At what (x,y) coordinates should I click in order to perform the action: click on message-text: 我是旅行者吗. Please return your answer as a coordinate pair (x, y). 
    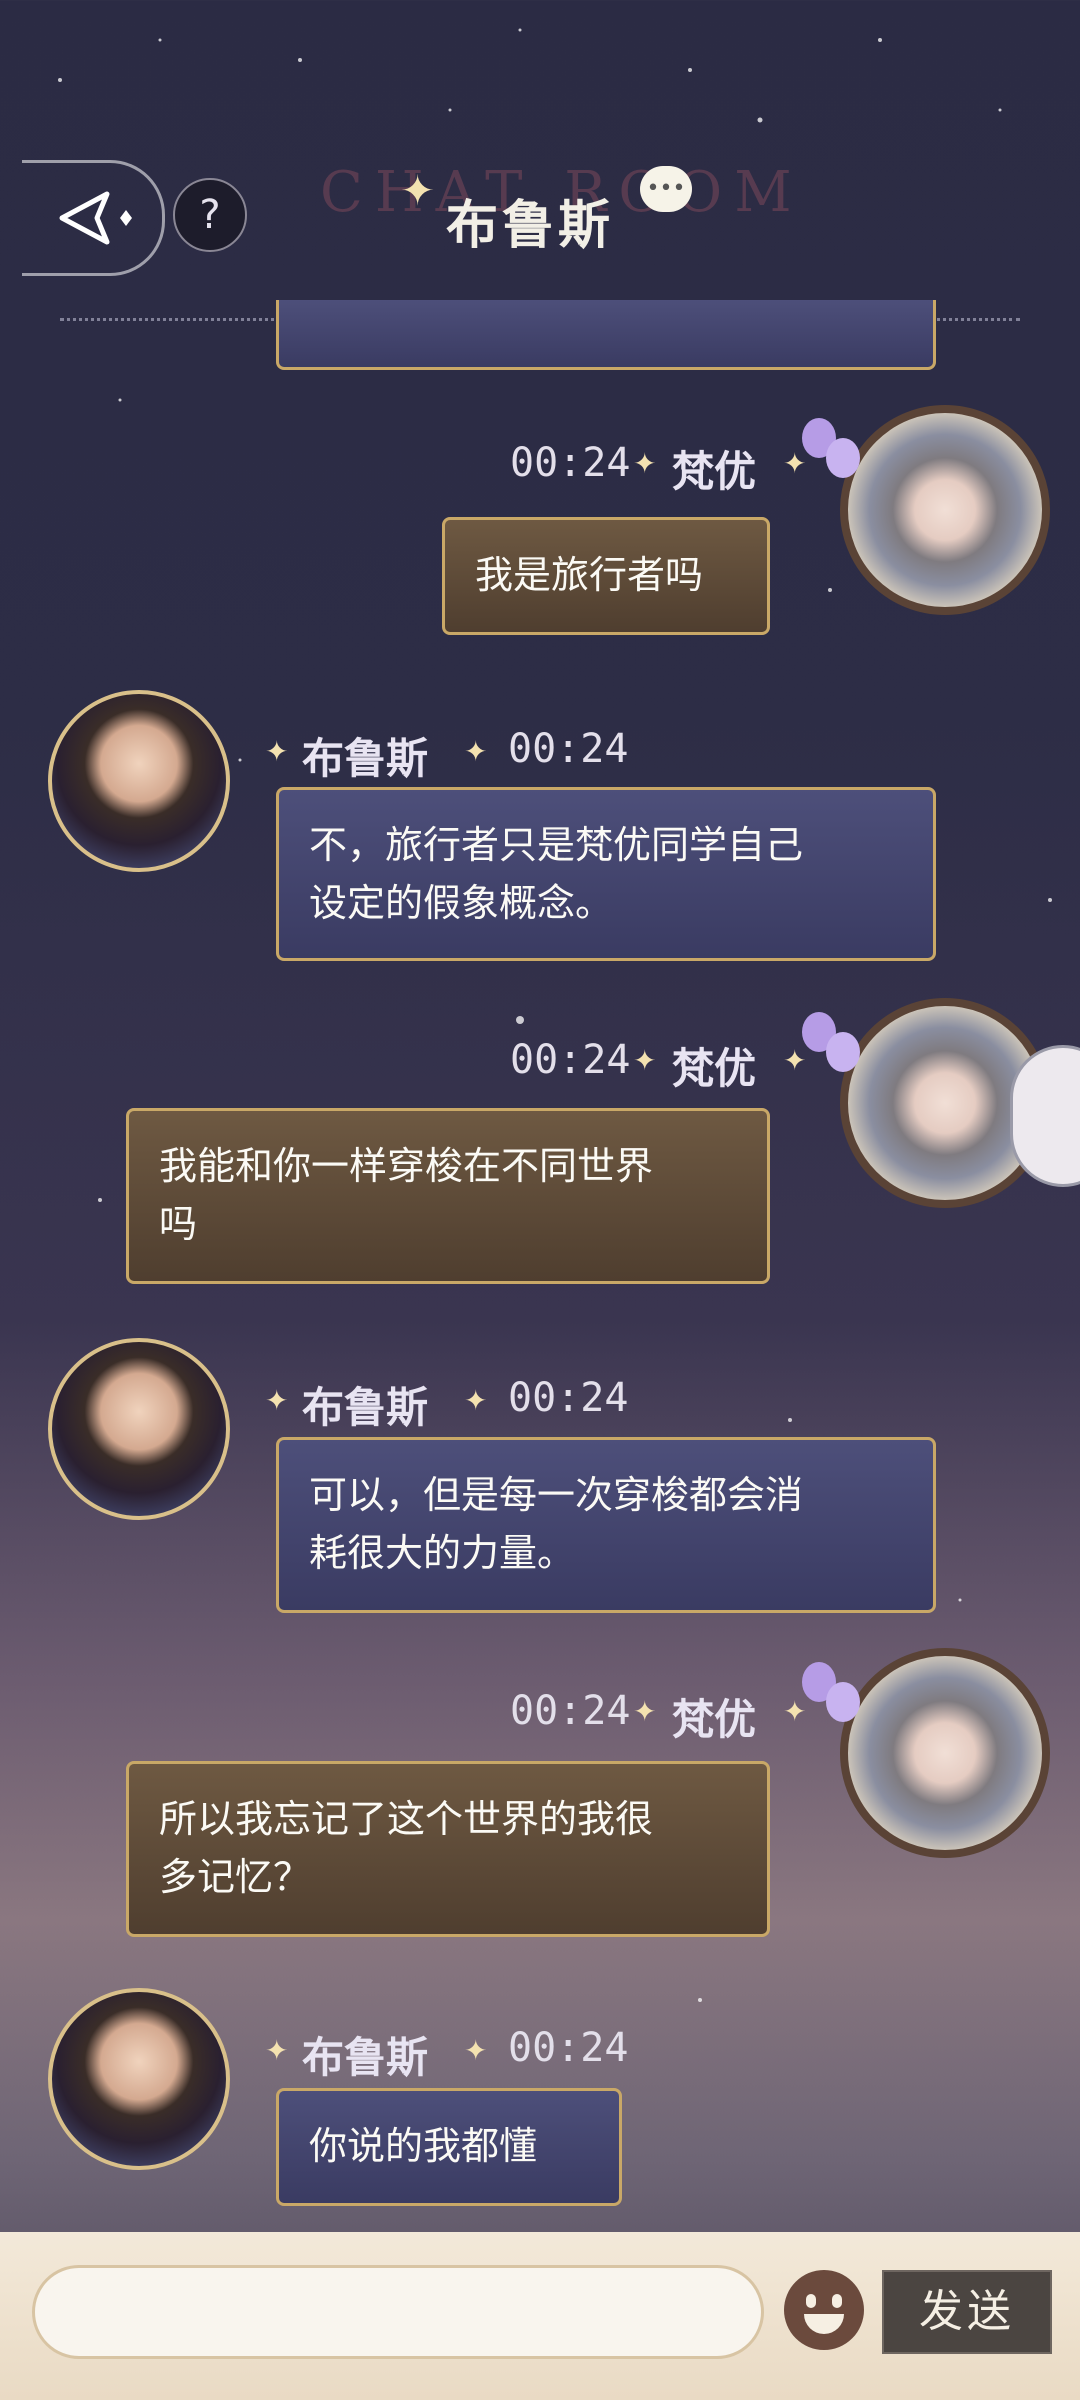
    Looking at the image, I should click on (589, 575).